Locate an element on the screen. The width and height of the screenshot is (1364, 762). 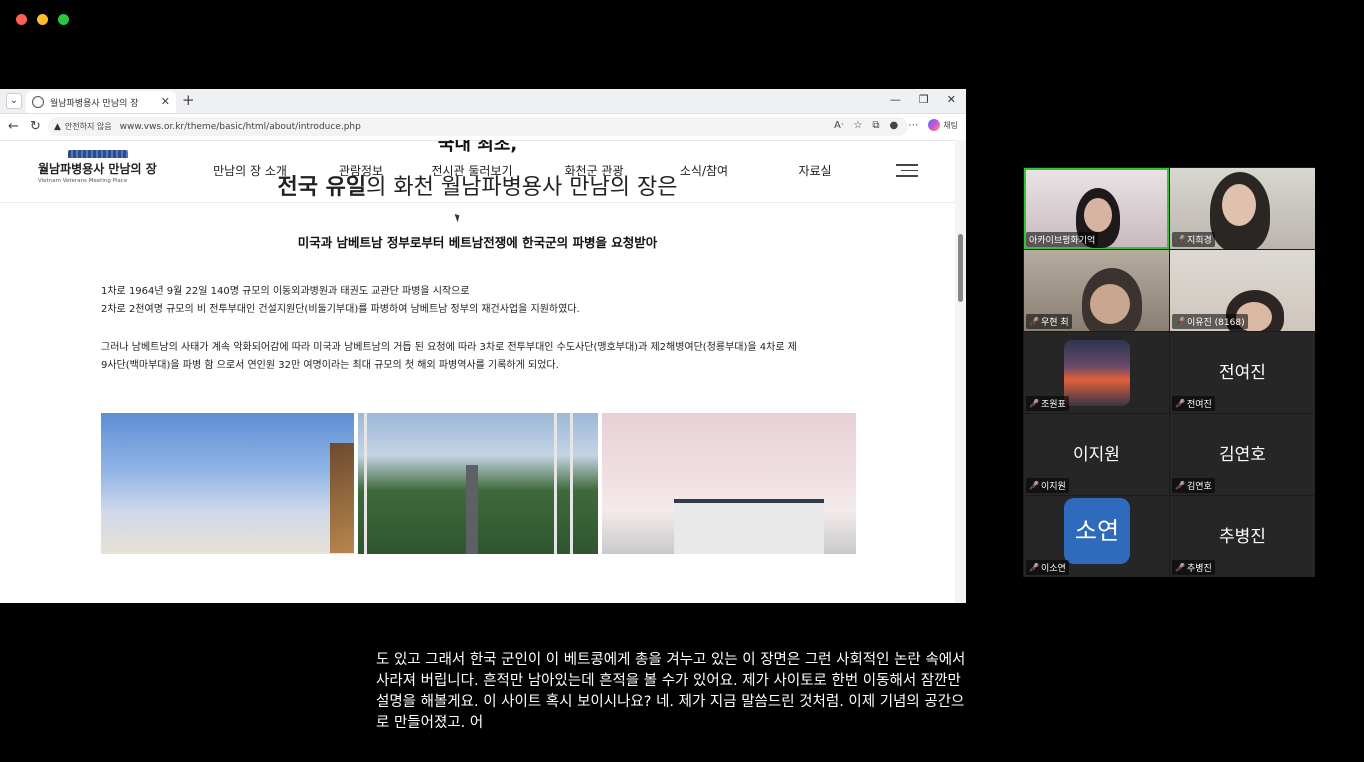
mouse-cursor-icon is located at coordinates (458, 217).